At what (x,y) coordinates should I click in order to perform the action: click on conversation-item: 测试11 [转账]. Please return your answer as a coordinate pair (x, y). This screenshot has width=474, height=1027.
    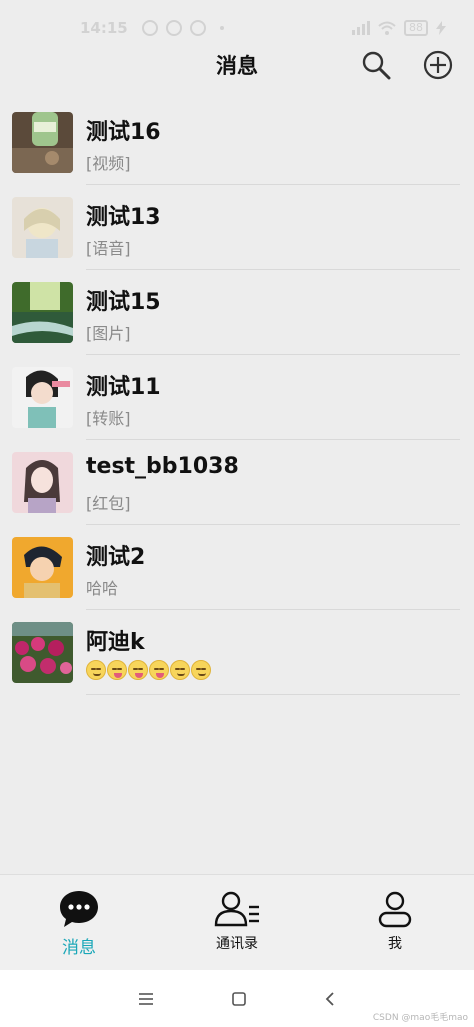
    Looking at the image, I should click on (237, 397).